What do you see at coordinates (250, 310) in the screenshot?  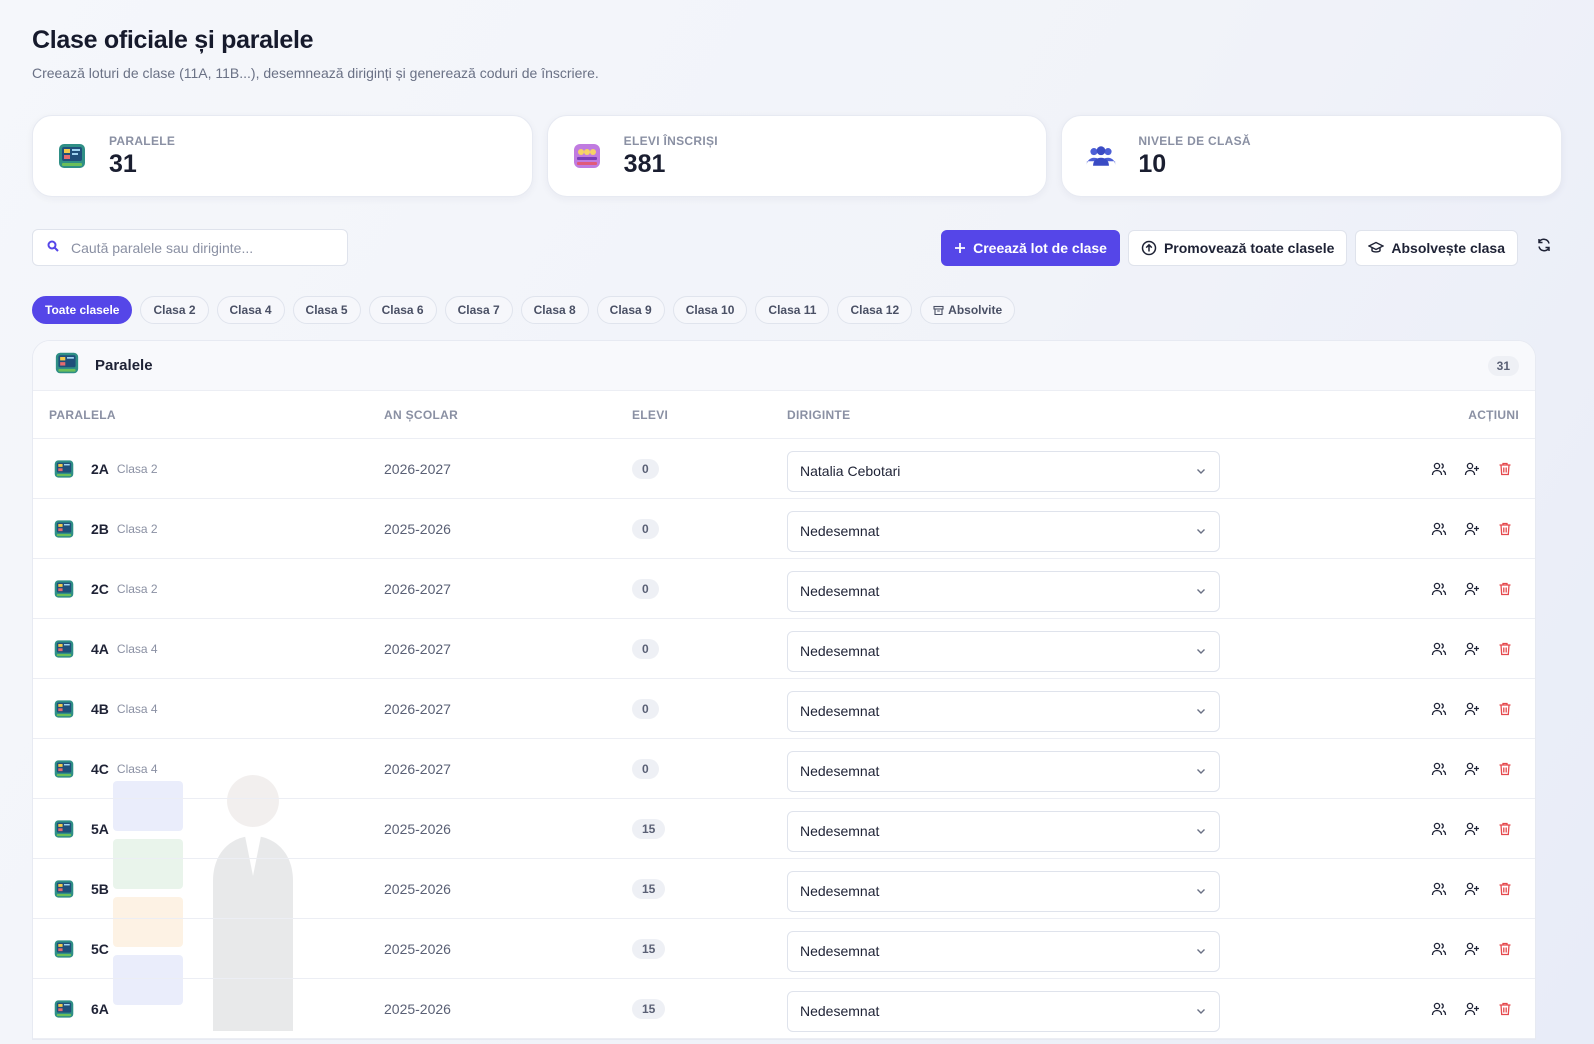 I see `filter-chip-clasa-4: Clasa 4` at bounding box center [250, 310].